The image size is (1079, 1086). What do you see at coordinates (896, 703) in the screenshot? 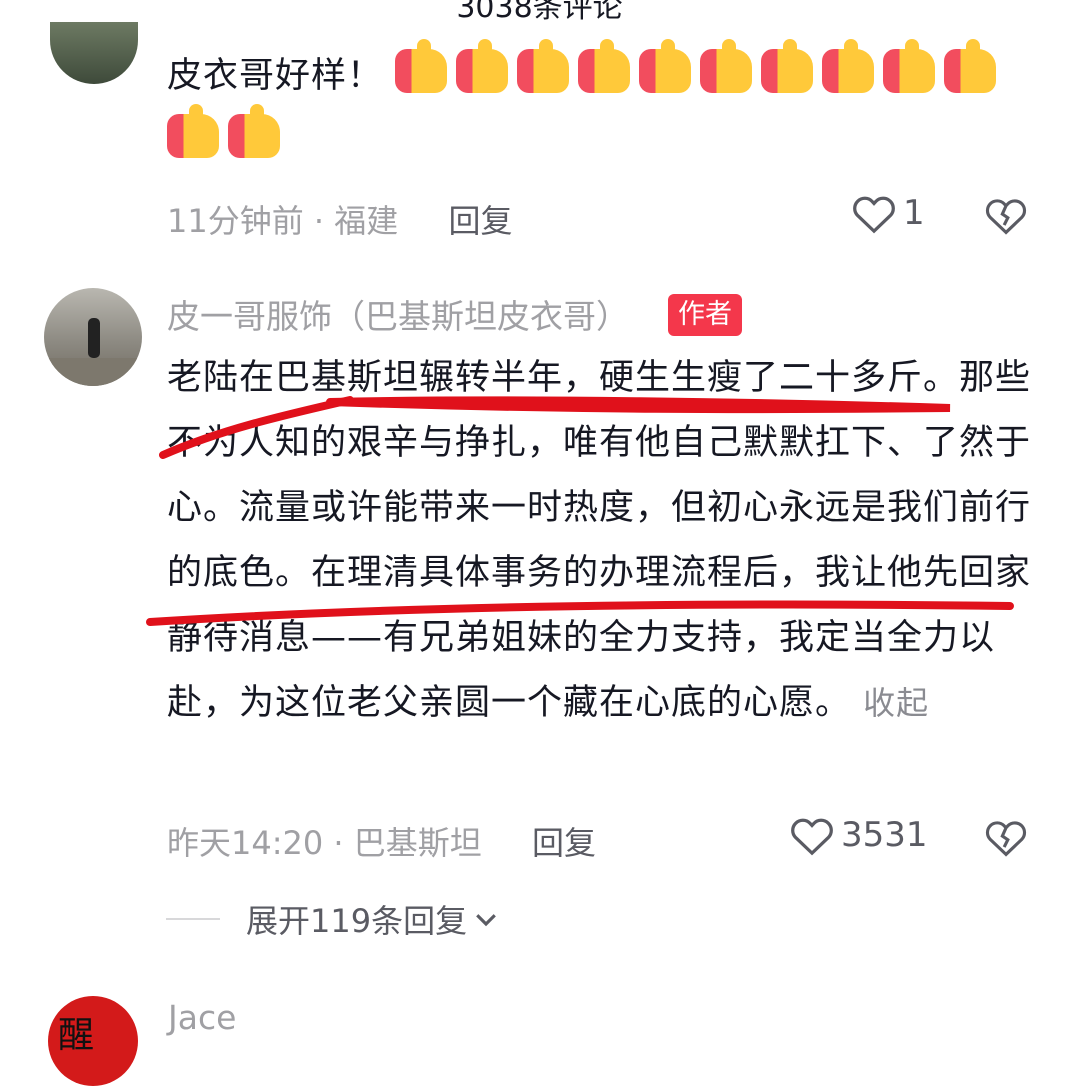
I see `collapse-button: 收起` at bounding box center [896, 703].